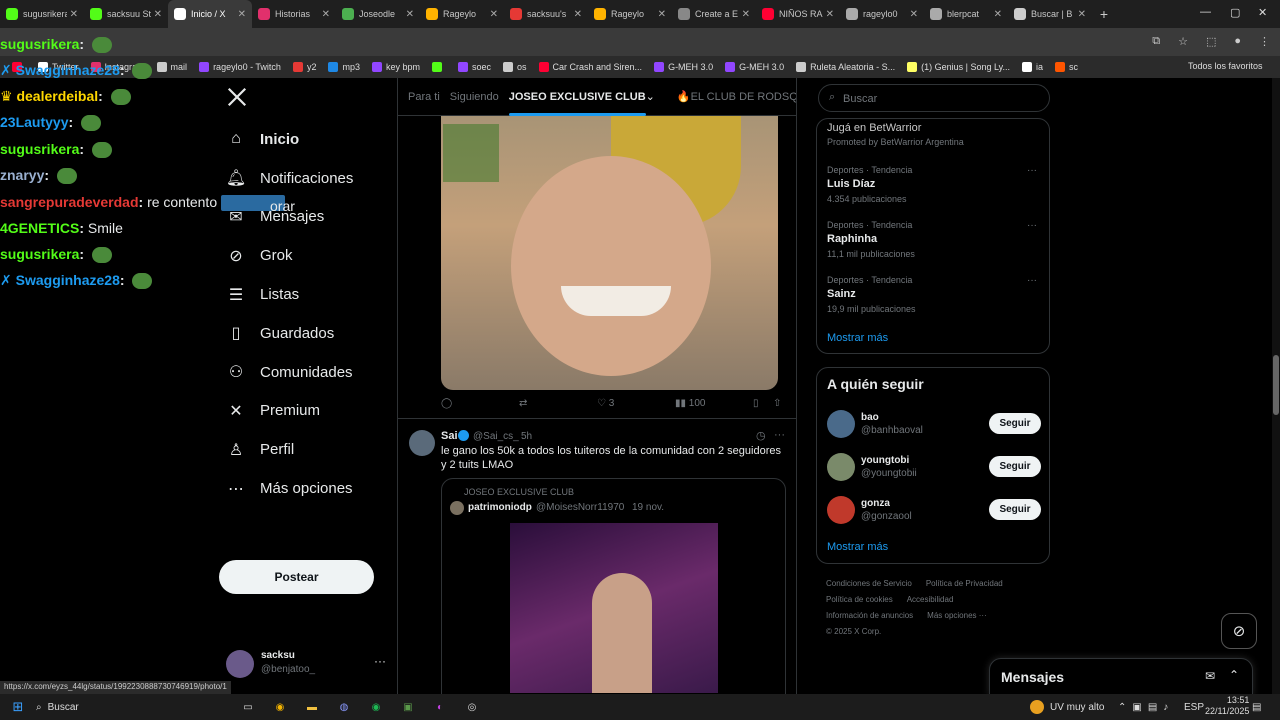 This screenshot has width=1280, height=720. Describe the element at coordinates (966, 14) in the screenshot. I see `browser-tab: blerpcat ✕` at that location.